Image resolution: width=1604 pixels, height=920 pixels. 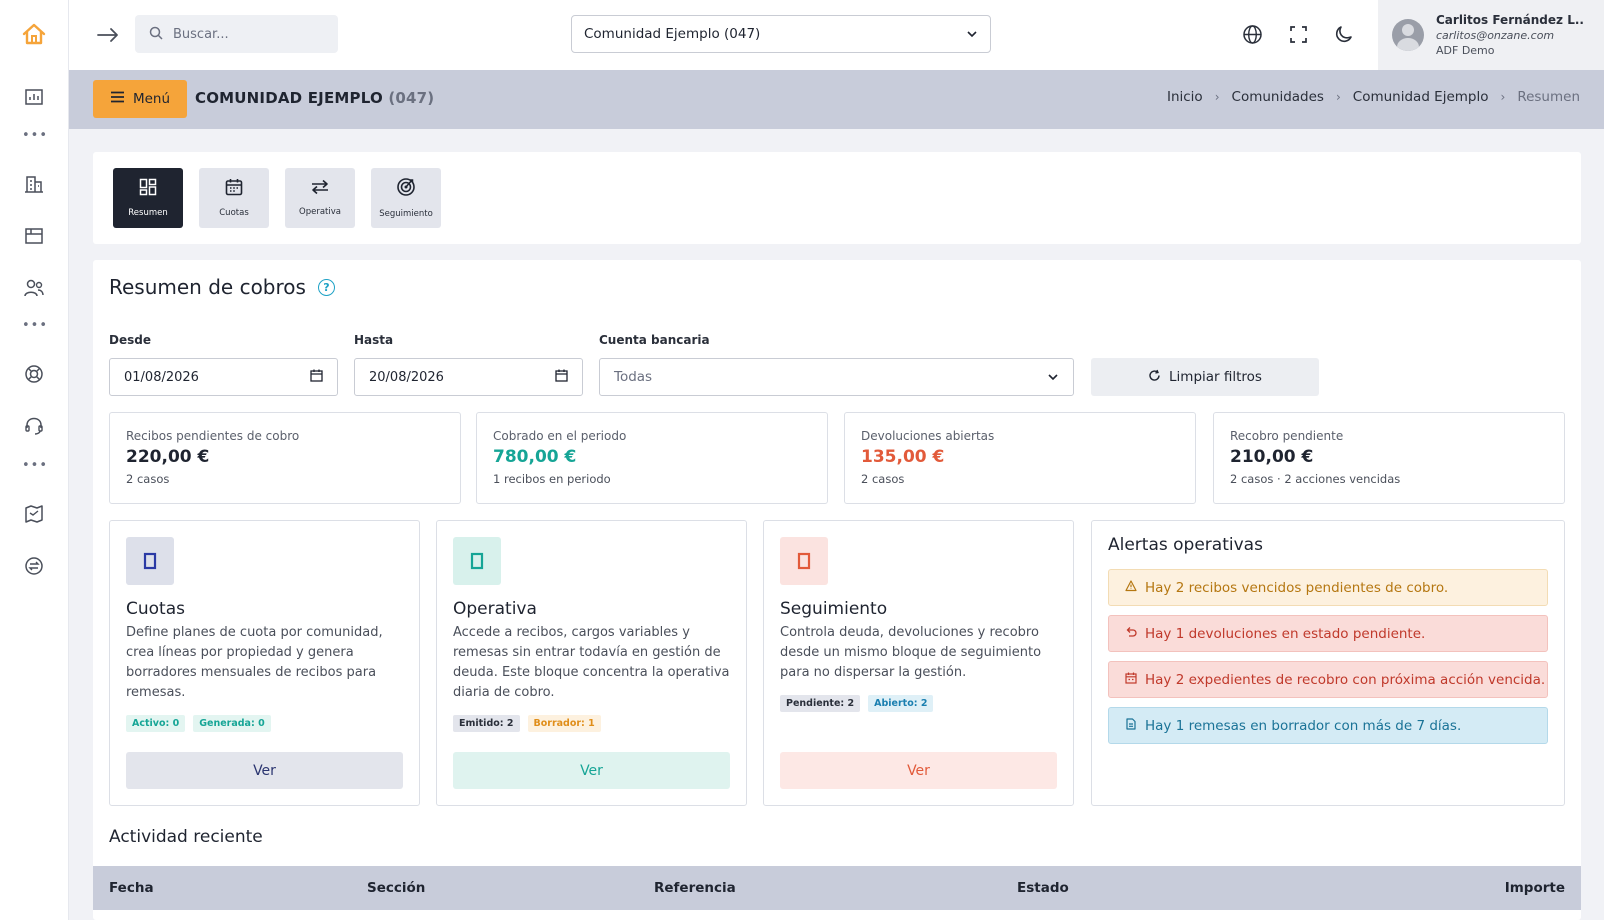 What do you see at coordinates (406, 377) in the screenshot?
I see `hasta-date-value: 20/08/2026` at bounding box center [406, 377].